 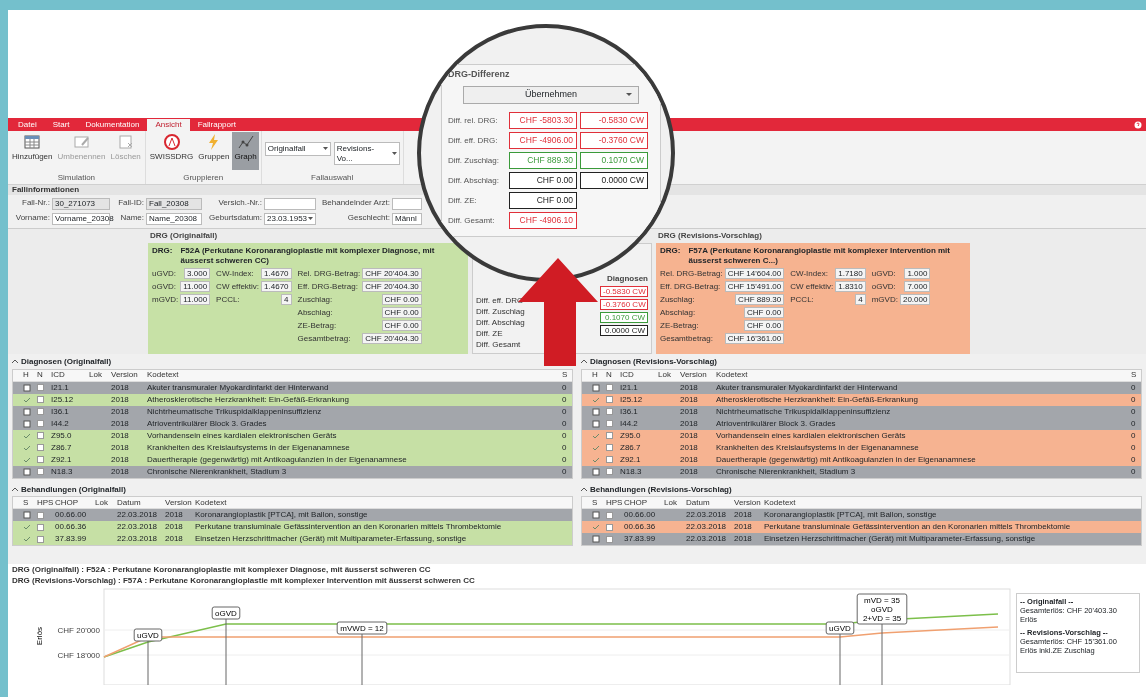 I want to click on ribbon-tab: Ansicht, so click(x=168, y=125).